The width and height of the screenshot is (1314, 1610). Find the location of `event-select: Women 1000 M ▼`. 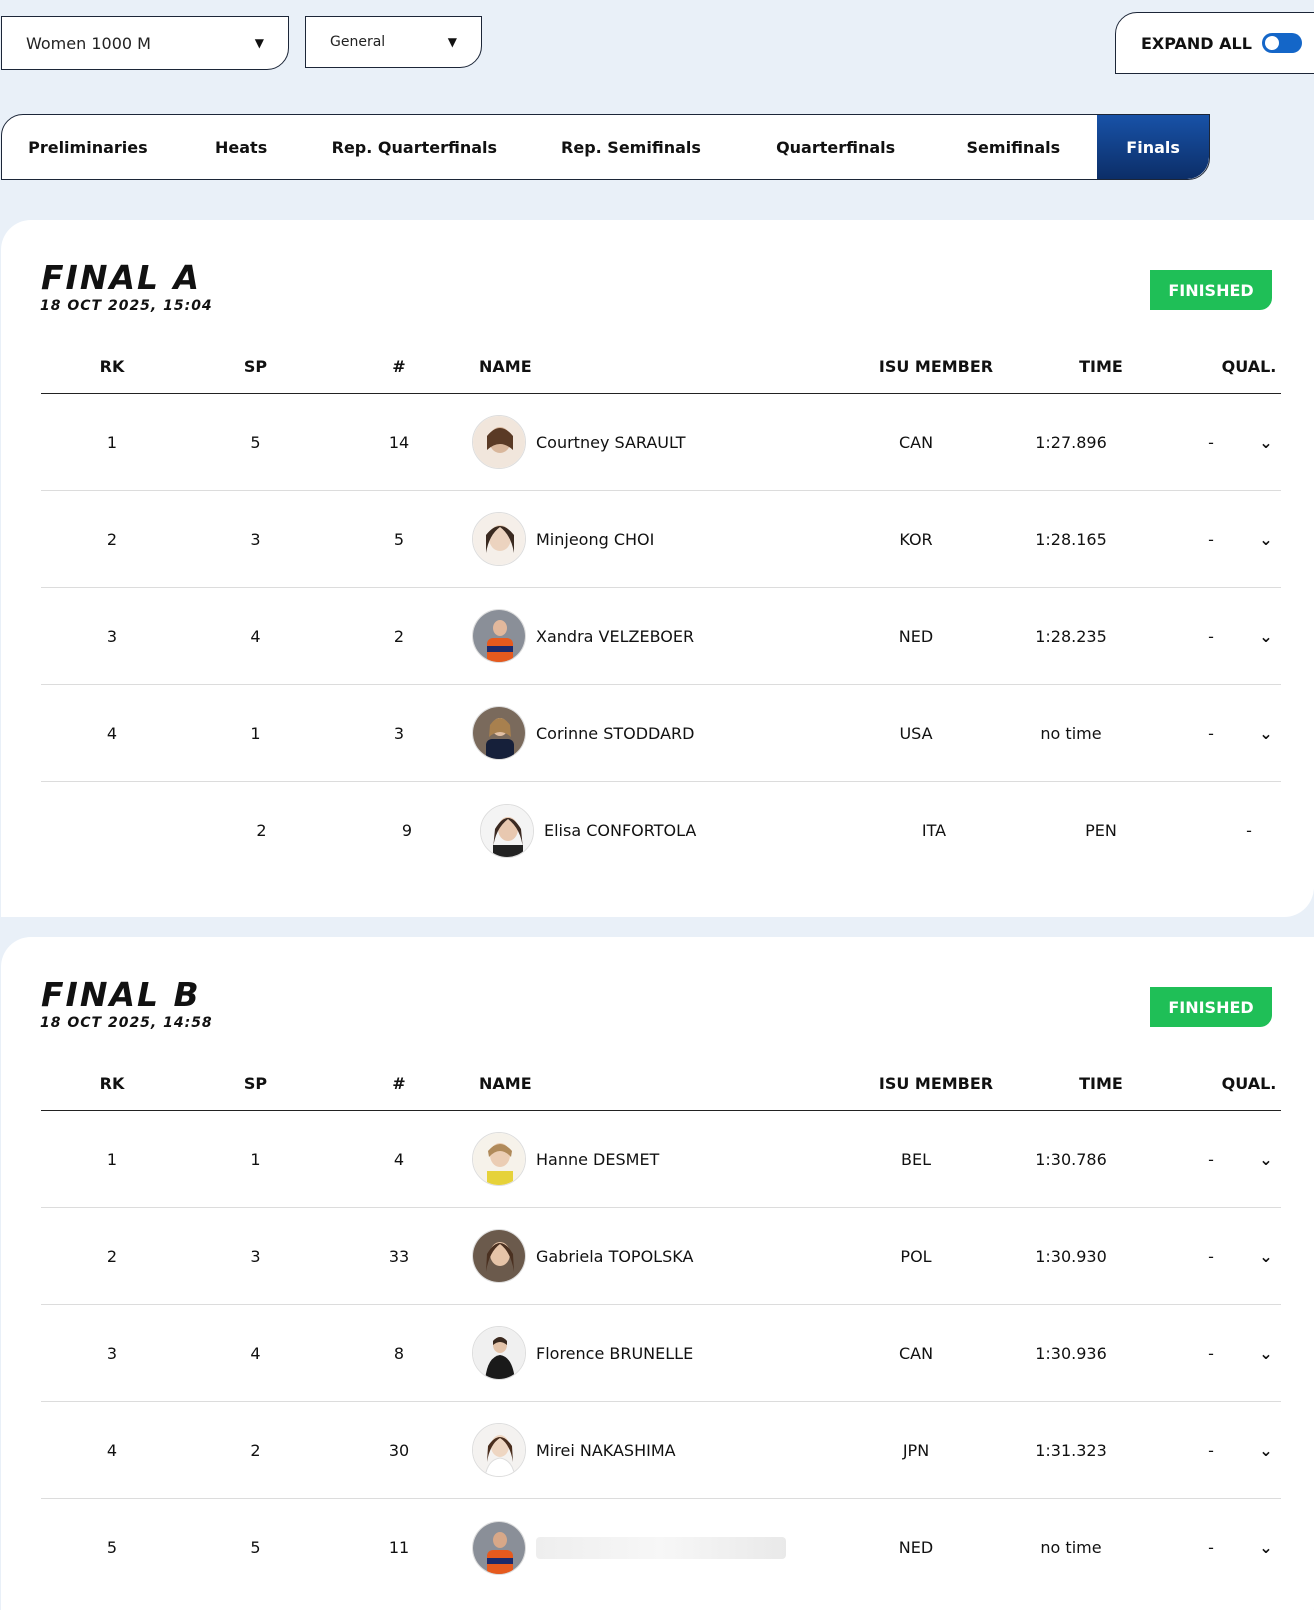

event-select: Women 1000 M ▼ is located at coordinates (145, 43).